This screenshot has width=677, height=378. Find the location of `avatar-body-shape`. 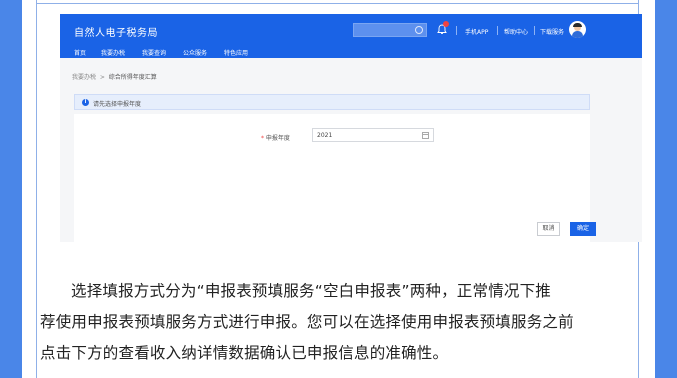

avatar-body-shape is located at coordinates (577, 34).